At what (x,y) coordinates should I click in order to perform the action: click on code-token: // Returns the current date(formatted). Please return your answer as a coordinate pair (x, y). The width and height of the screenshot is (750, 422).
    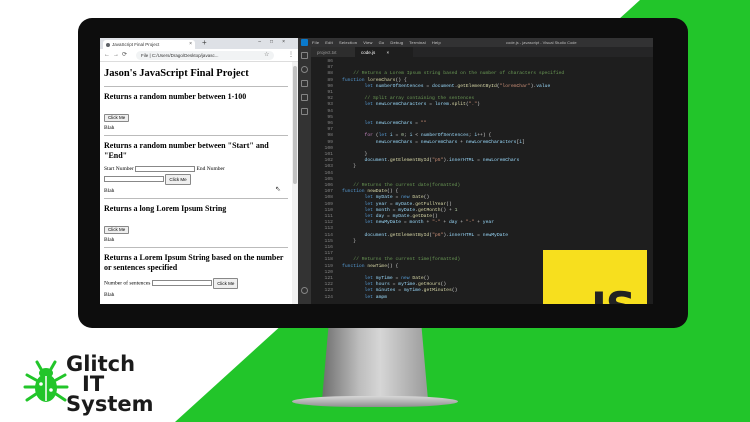
    Looking at the image, I should click on (401, 185).